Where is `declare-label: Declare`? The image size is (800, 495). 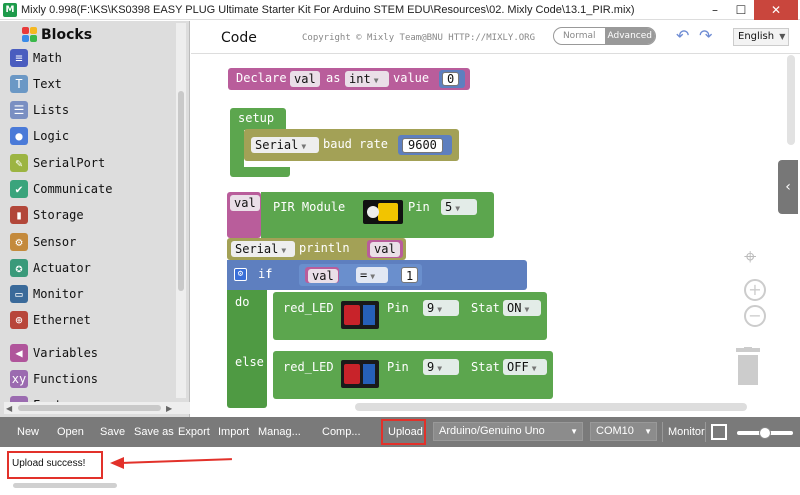 declare-label: Declare is located at coordinates (261, 78).